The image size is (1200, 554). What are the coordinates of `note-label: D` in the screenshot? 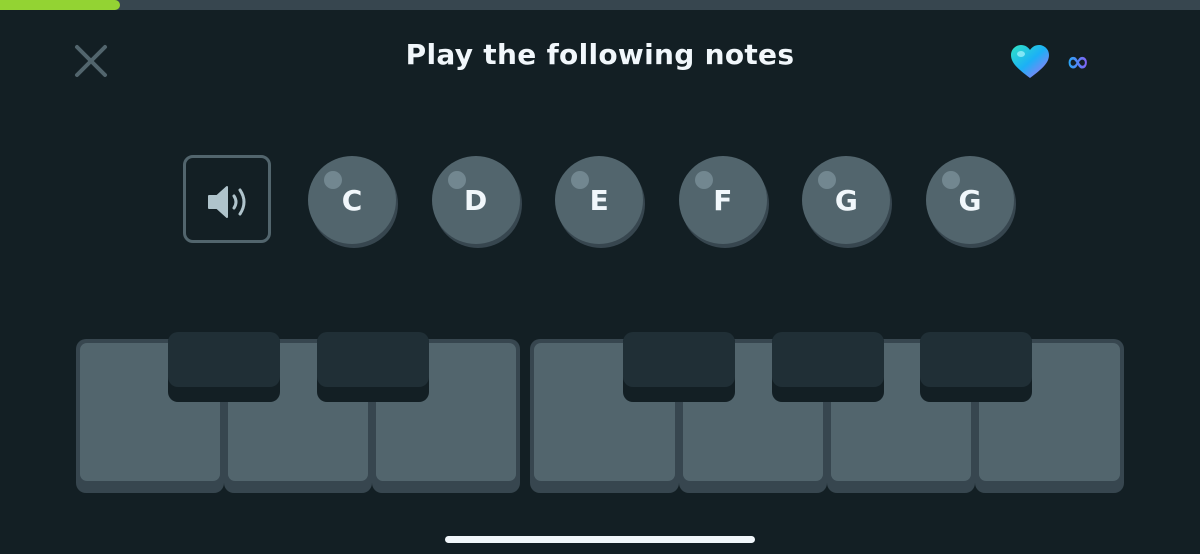 It's located at (475, 200).